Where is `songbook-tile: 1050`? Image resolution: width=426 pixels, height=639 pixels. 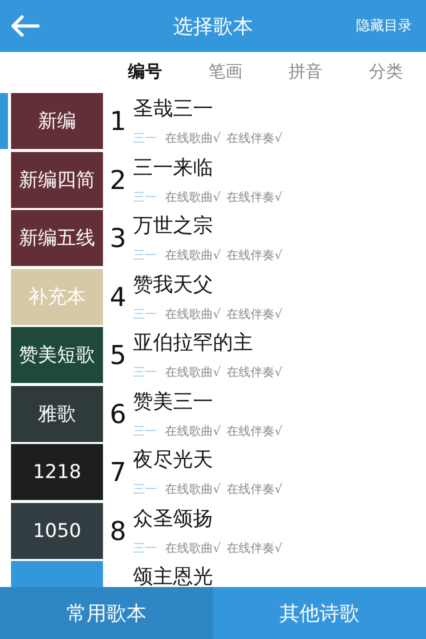
songbook-tile: 1050 is located at coordinates (57, 530).